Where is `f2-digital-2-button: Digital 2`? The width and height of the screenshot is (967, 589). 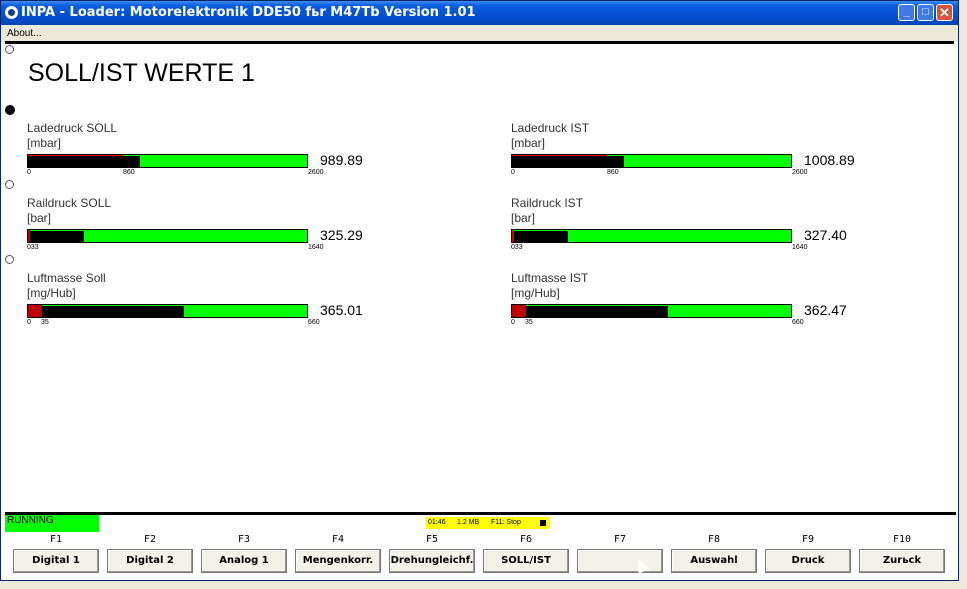 f2-digital-2-button: Digital 2 is located at coordinates (150, 561).